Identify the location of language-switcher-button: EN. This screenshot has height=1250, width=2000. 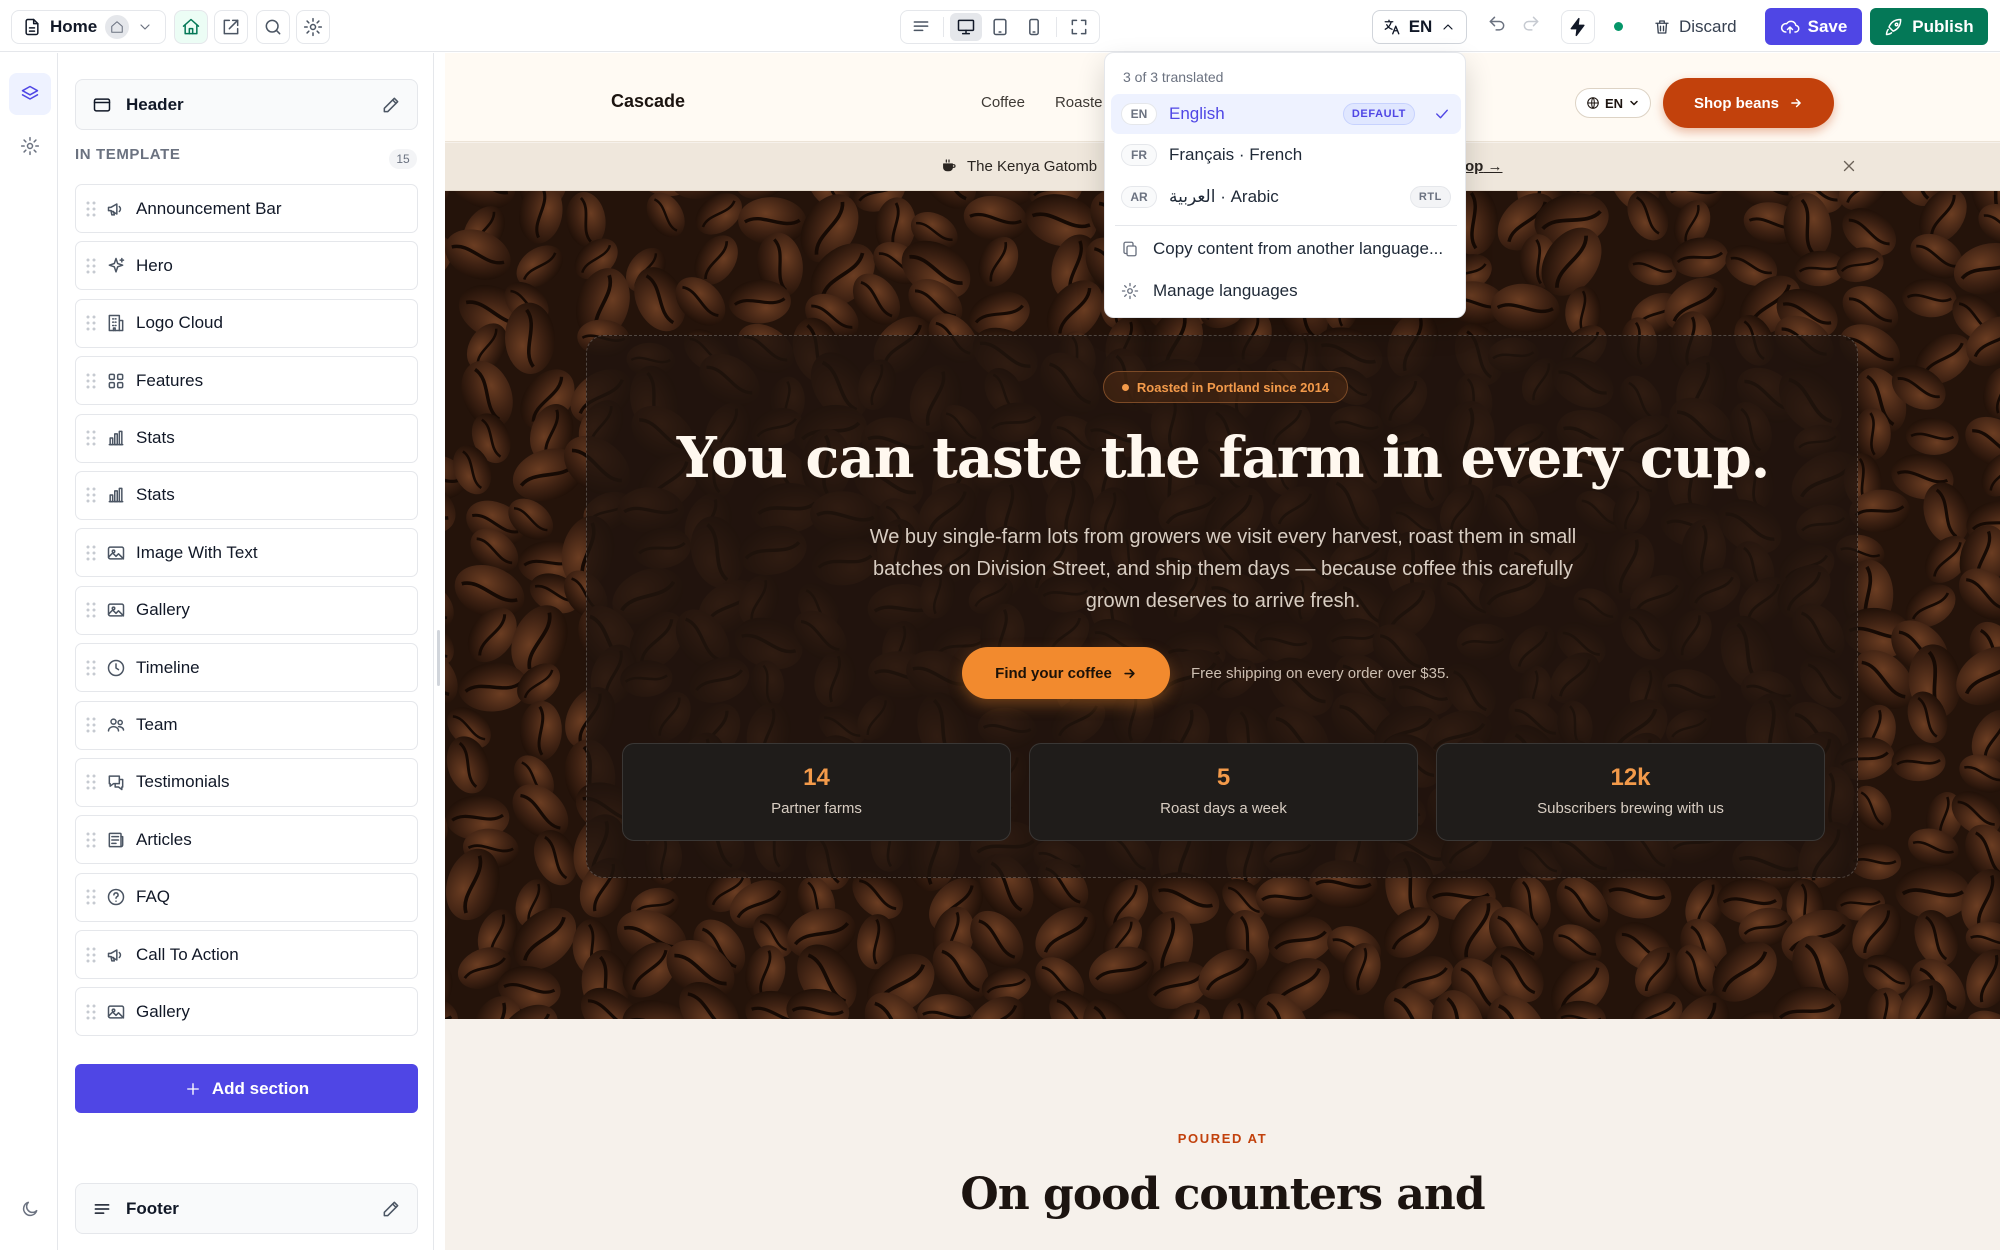
(1419, 27).